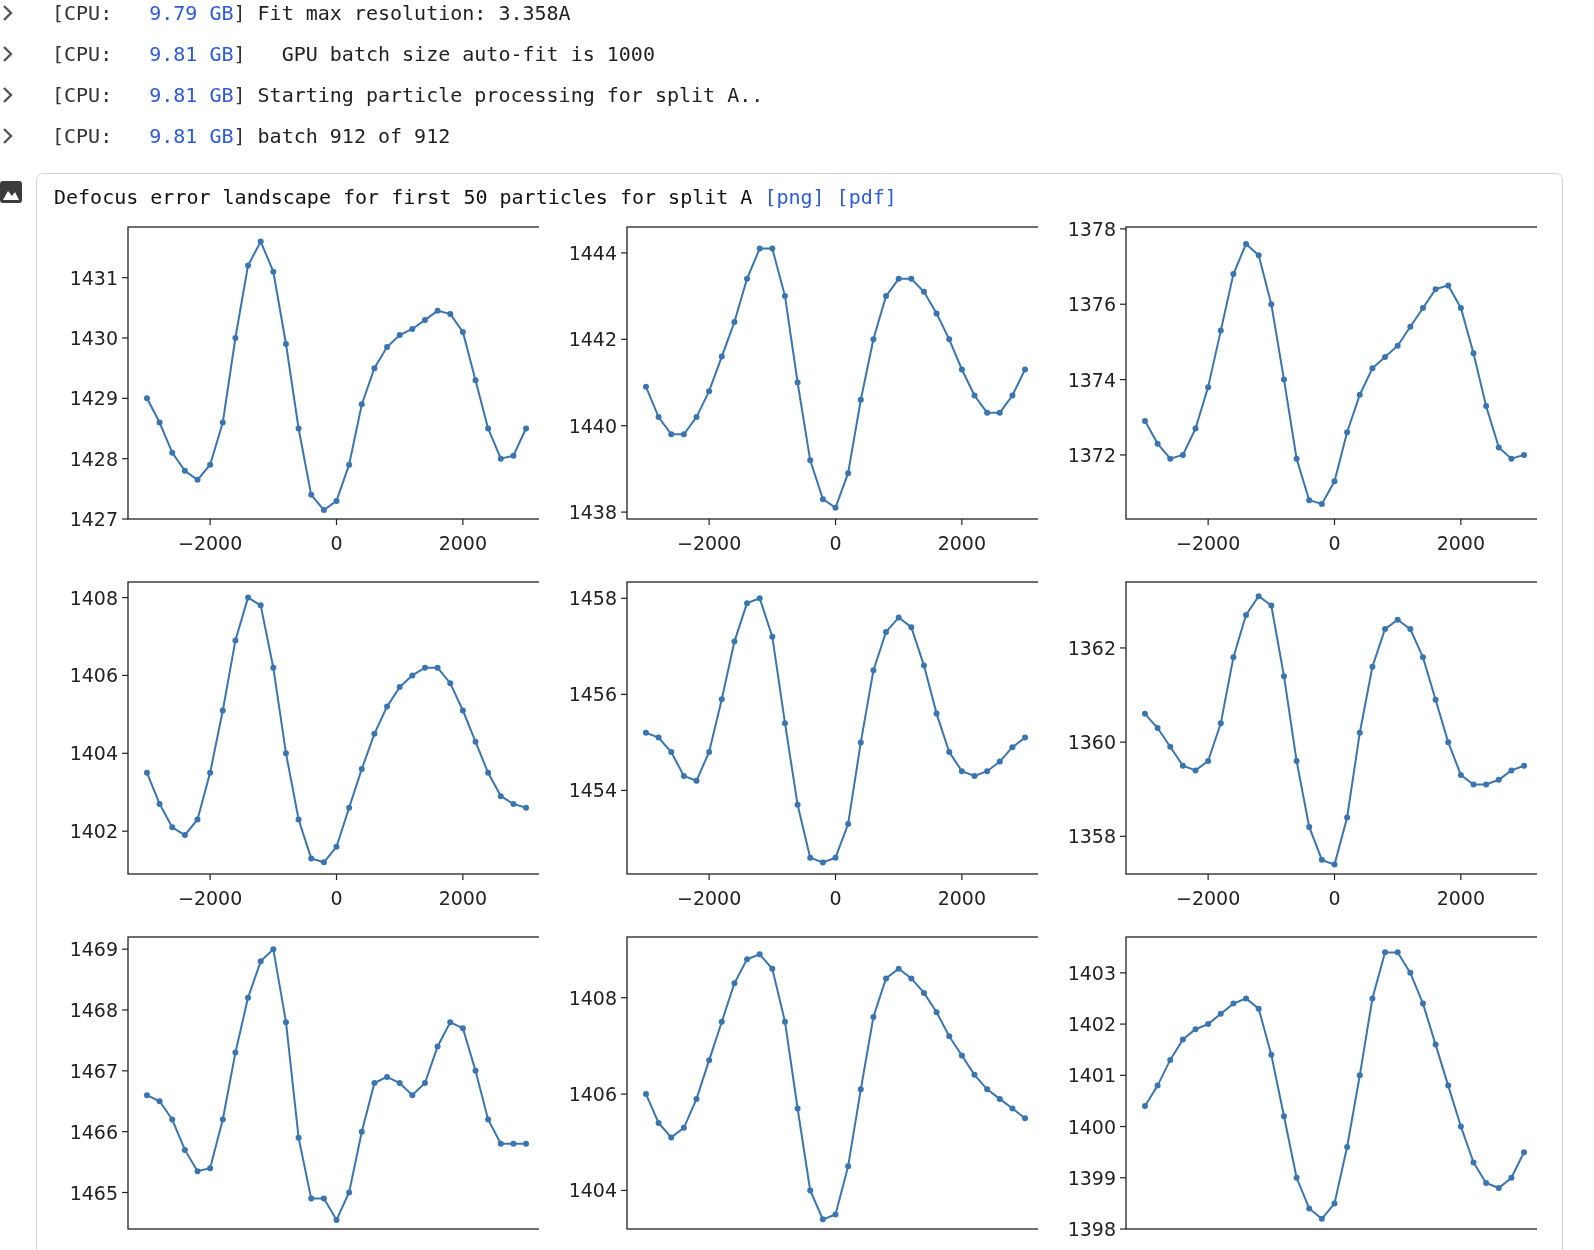 This screenshot has height=1250, width=1594. What do you see at coordinates (93, 519) in the screenshot?
I see `y-tick-label: 1427` at bounding box center [93, 519].